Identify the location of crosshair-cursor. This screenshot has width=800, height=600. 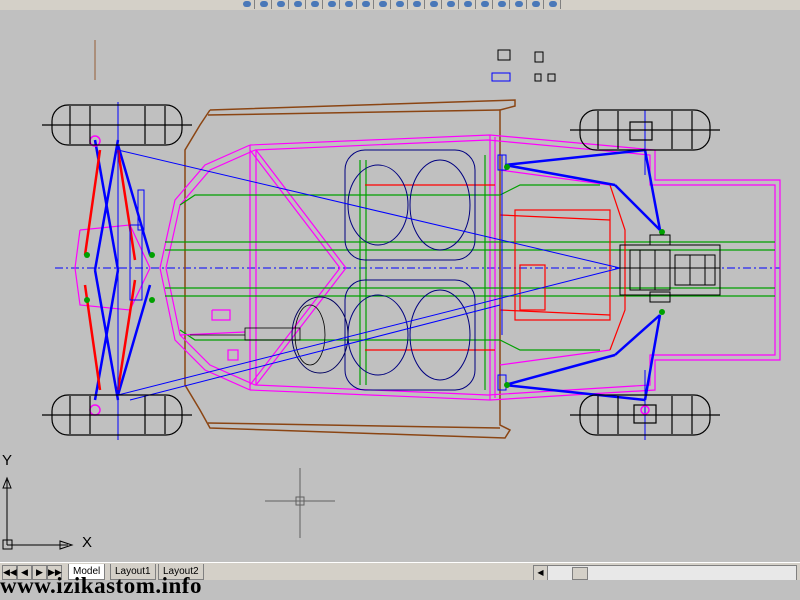
(300, 503).